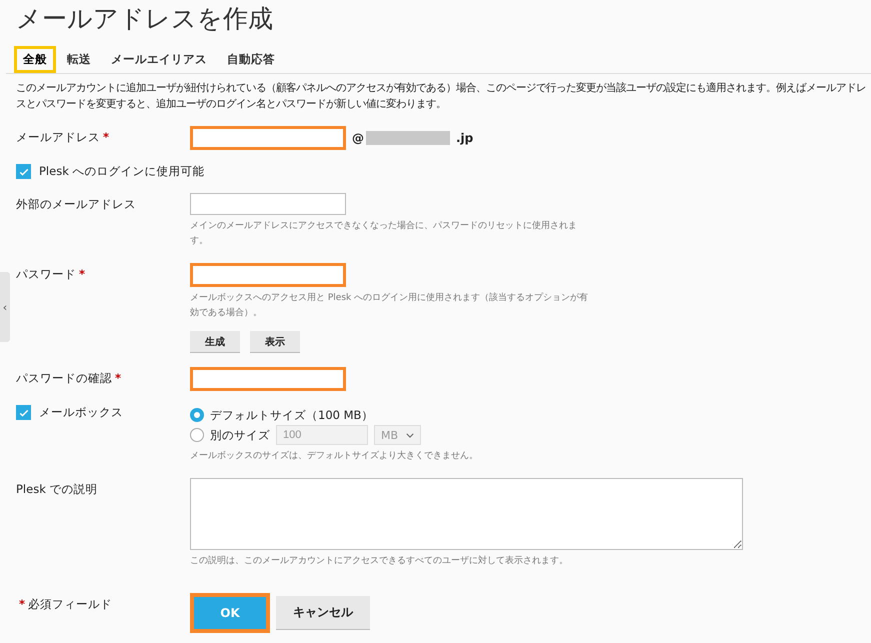  Describe the element at coordinates (64, 378) in the screenshot. I see `field-label: パスワードの確認` at that location.